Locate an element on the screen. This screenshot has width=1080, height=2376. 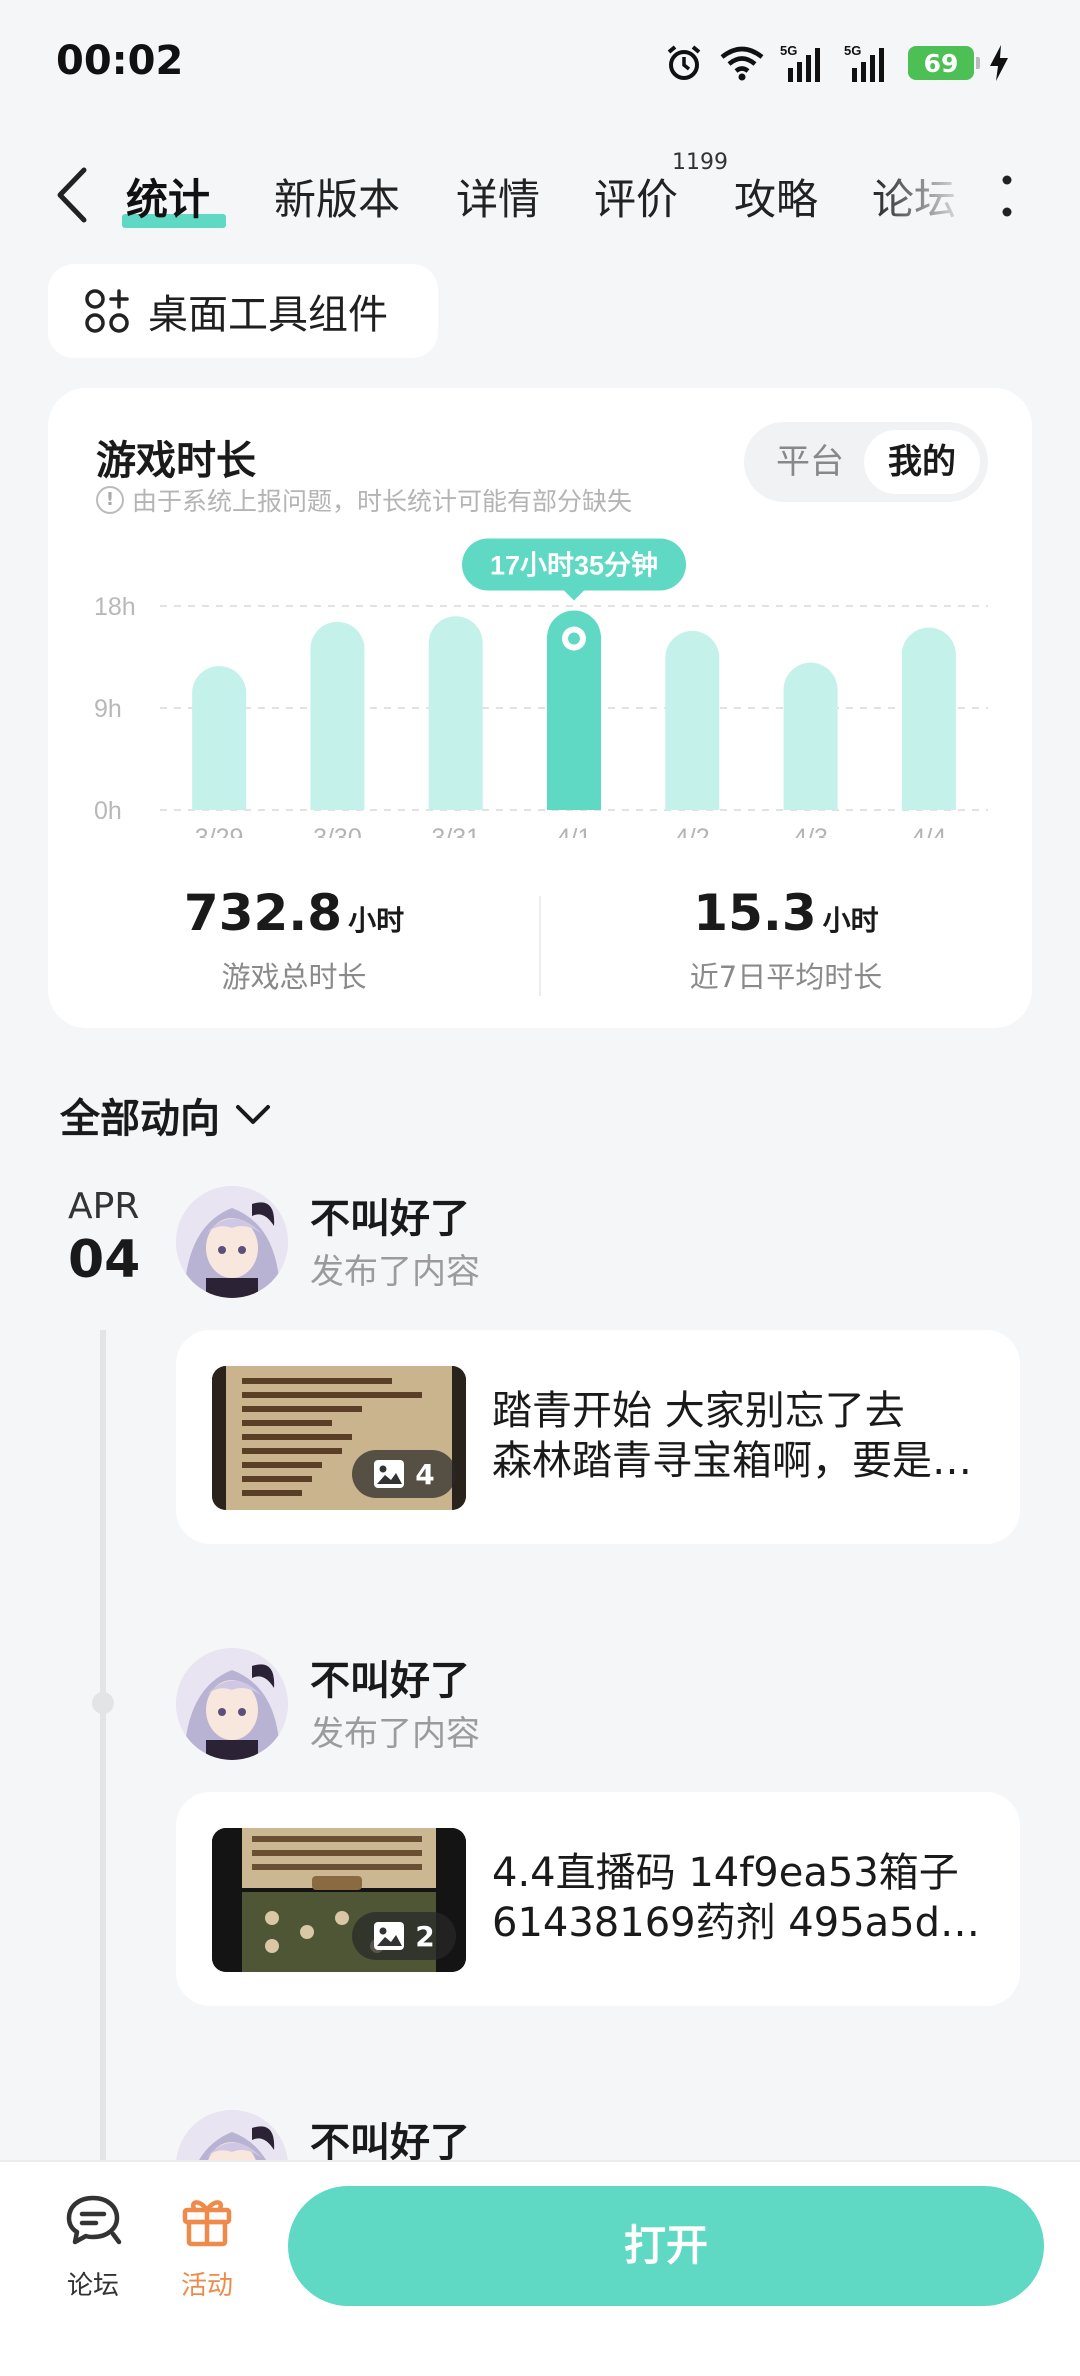
status-icons: 5G 5G 69 is located at coordinates (837, 63).